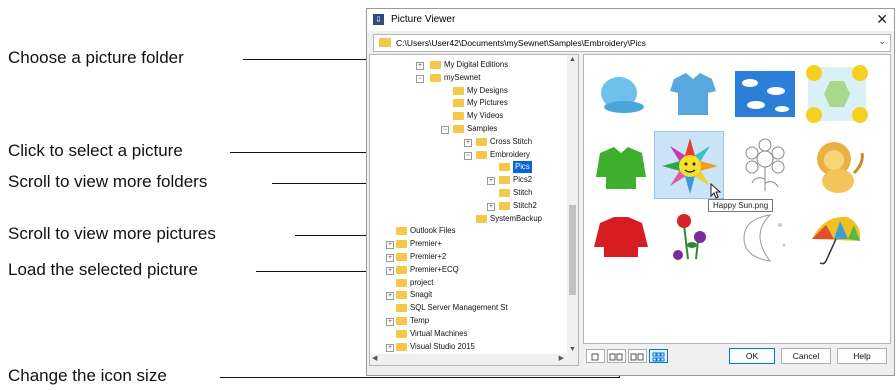  I want to click on tree-item: − Embroidery, so click(468, 155).